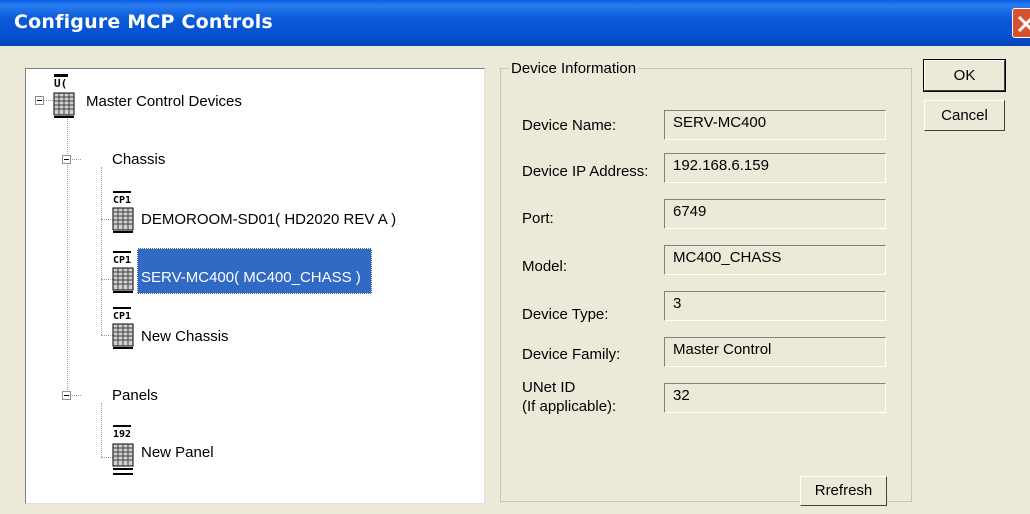  Describe the element at coordinates (775, 352) in the screenshot. I see `device-family-field: Master Control` at that location.